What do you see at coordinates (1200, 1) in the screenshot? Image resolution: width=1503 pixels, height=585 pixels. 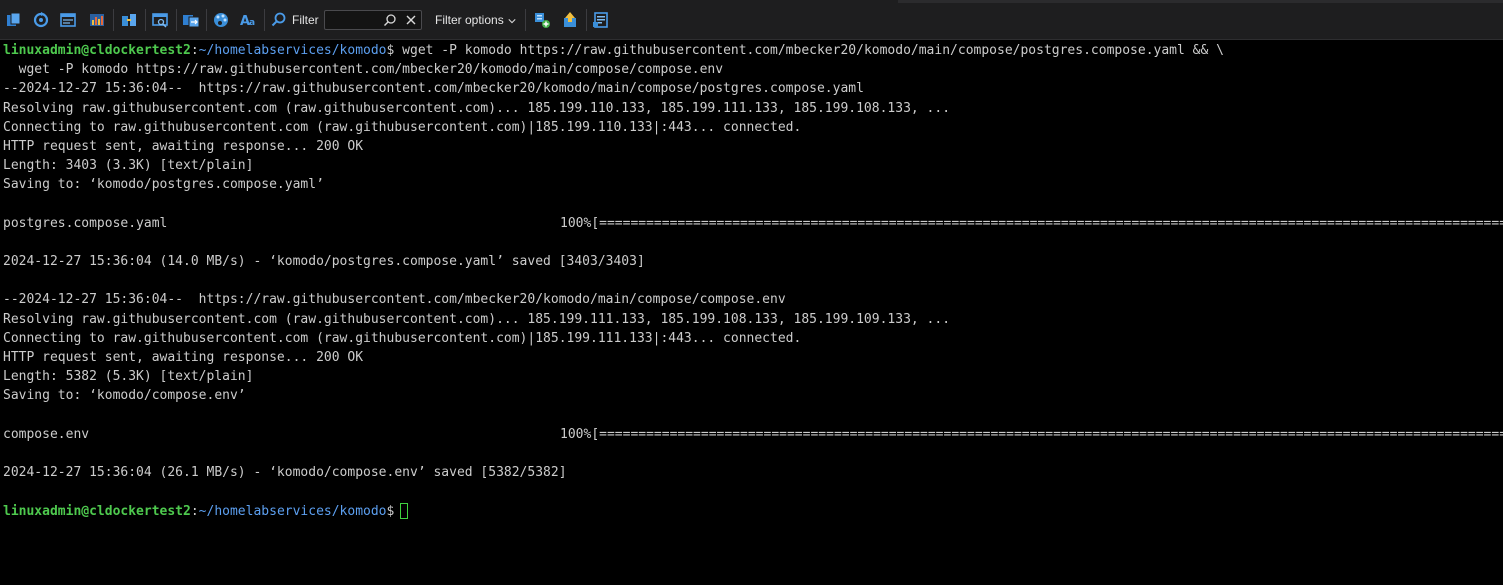 I see `toolbar-top-strip` at bounding box center [1200, 1].